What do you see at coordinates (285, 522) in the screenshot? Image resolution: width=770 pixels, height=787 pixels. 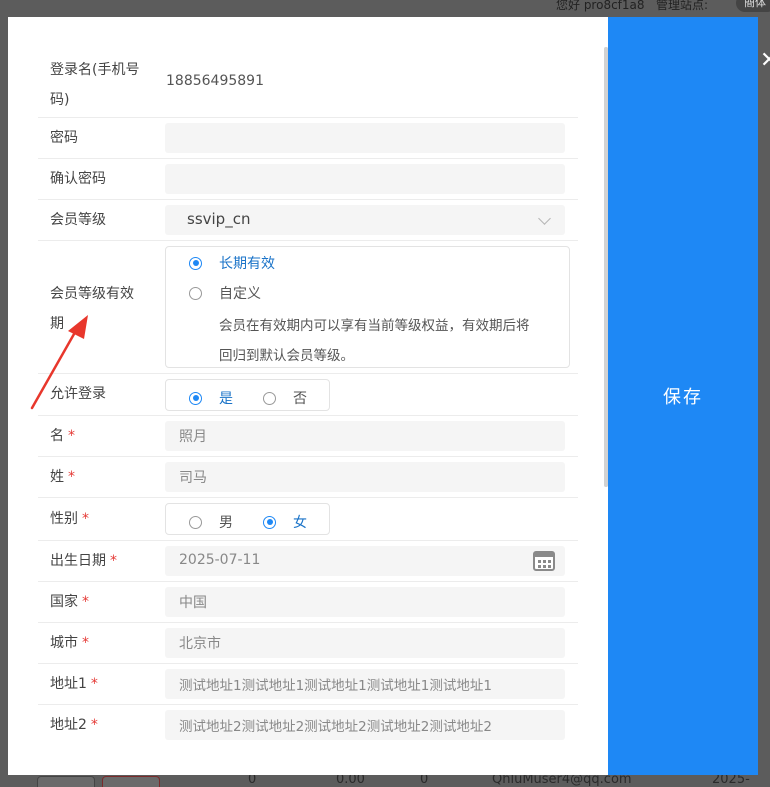 I see `gender-female: 女` at bounding box center [285, 522].